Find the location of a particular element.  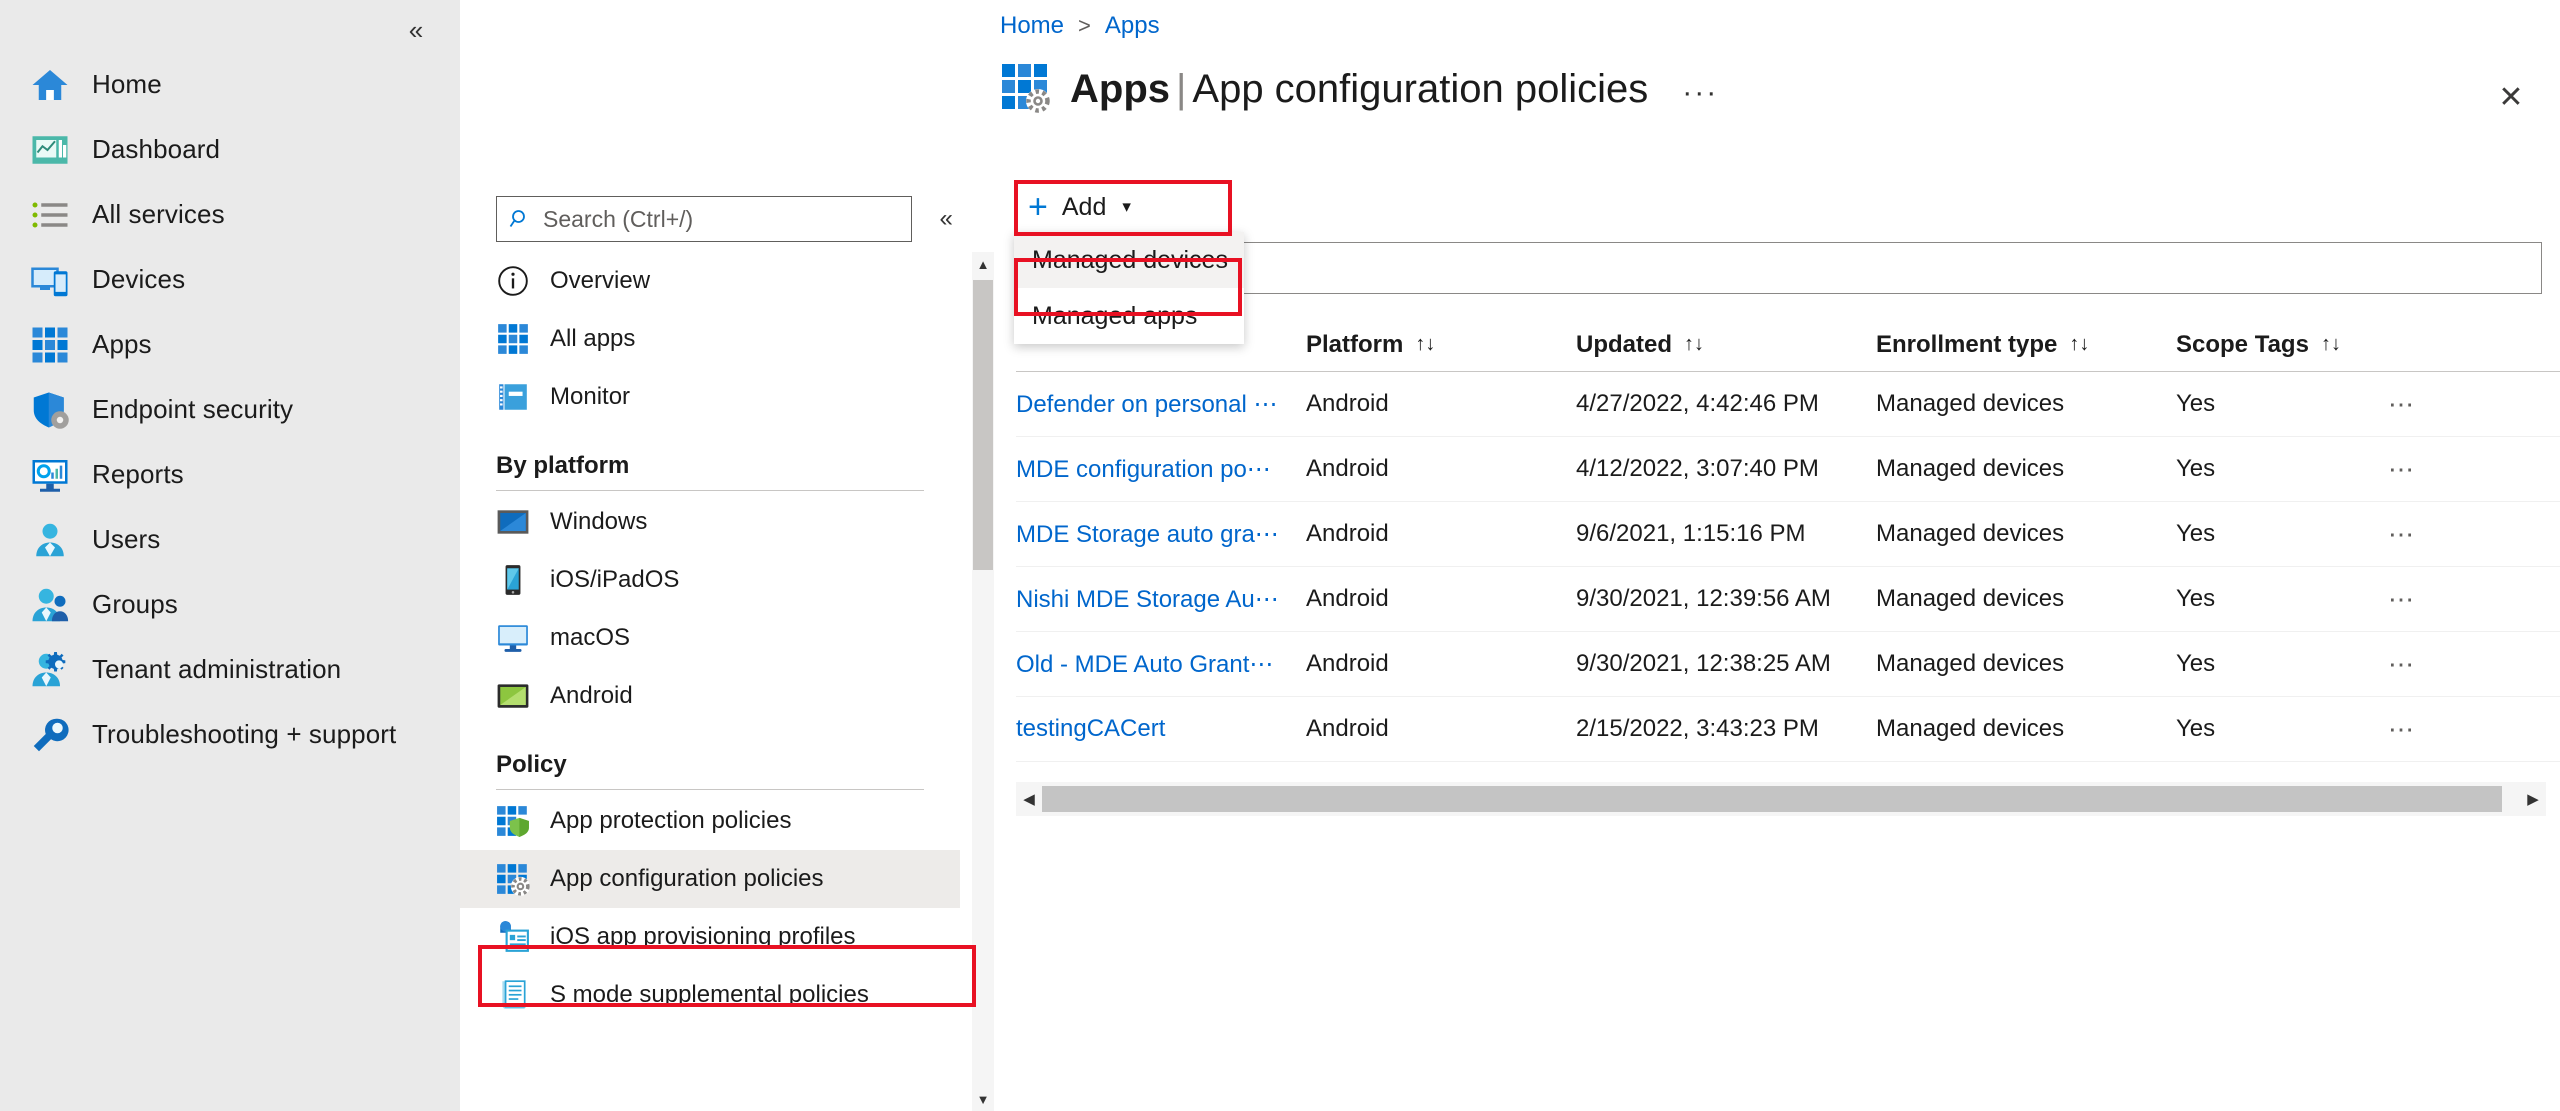

page-more-actions-button: ··· is located at coordinates (1700, 96).